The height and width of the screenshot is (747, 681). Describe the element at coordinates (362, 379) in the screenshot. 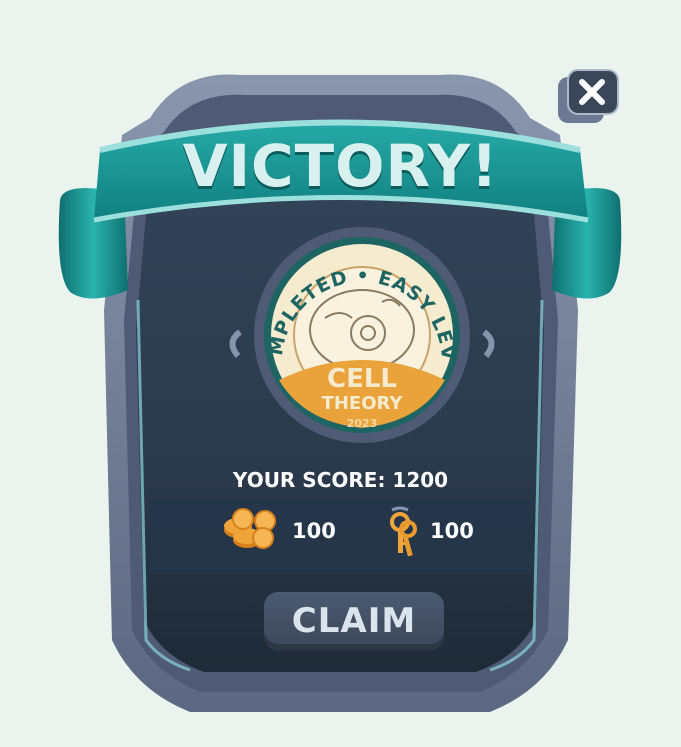

I see `badge-line1: CELL` at that location.